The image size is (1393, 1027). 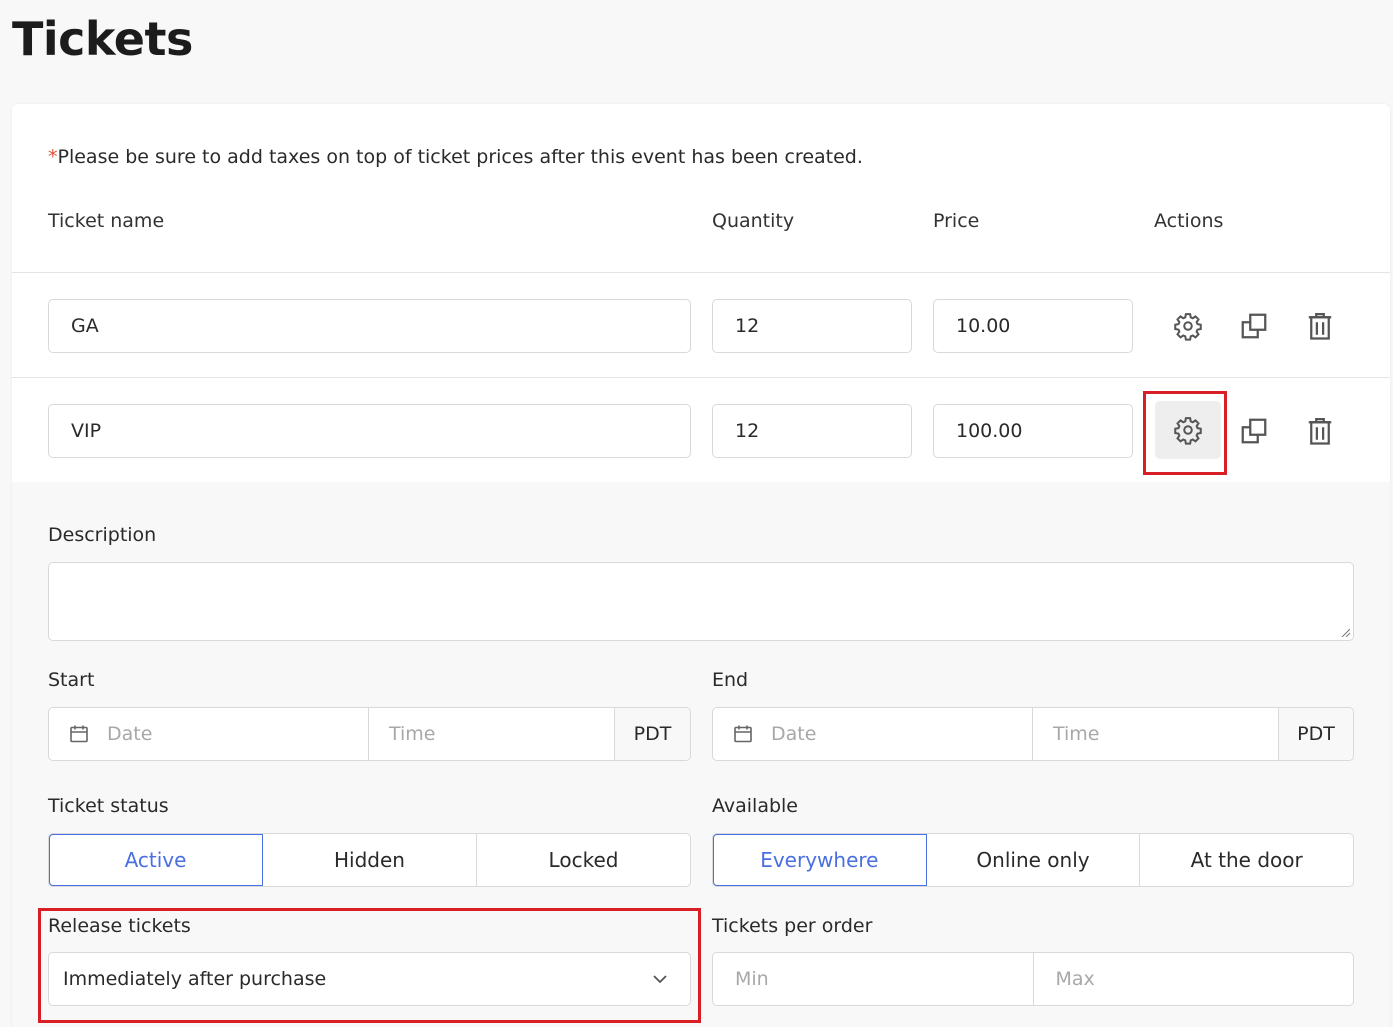 I want to click on available-online-option: Online only, so click(x=1034, y=860).